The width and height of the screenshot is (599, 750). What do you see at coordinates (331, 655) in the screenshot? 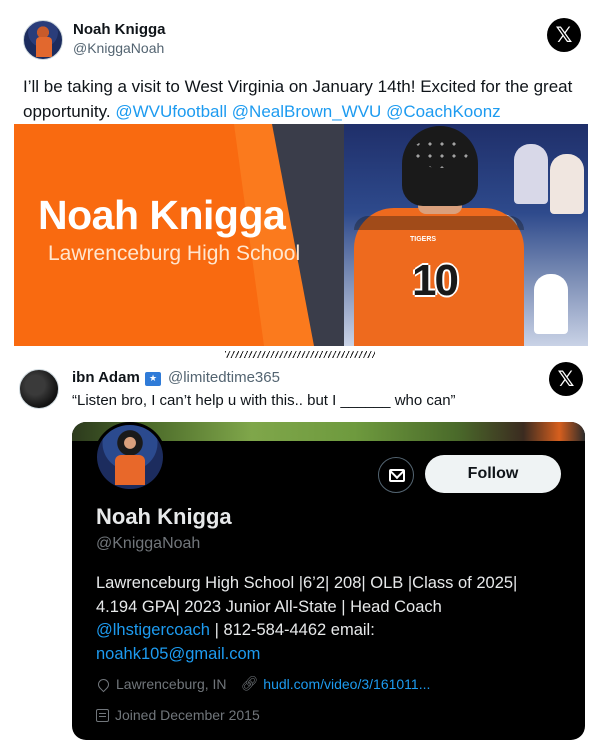
I see `bio-line: noahk105@gmail.com` at bounding box center [331, 655].